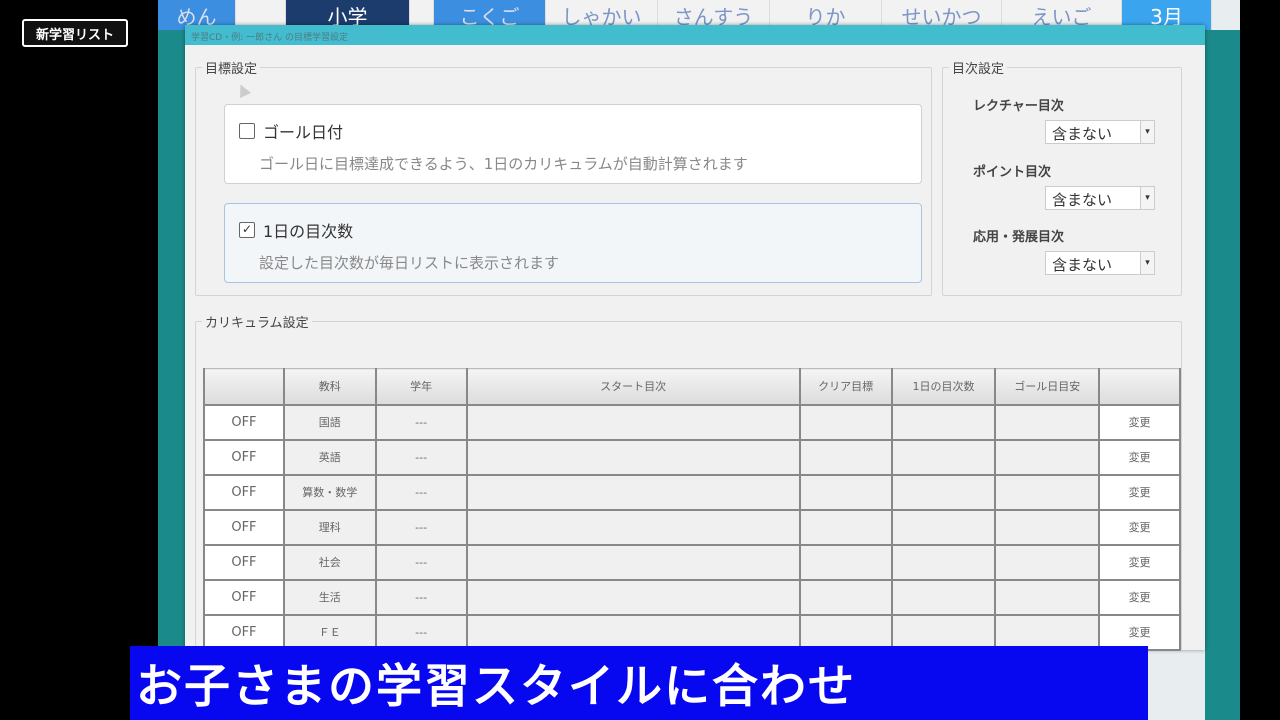 Image resolution: width=1280 pixels, height=720 pixels. I want to click on overlay-badge: 新学習リスト, so click(75, 33).